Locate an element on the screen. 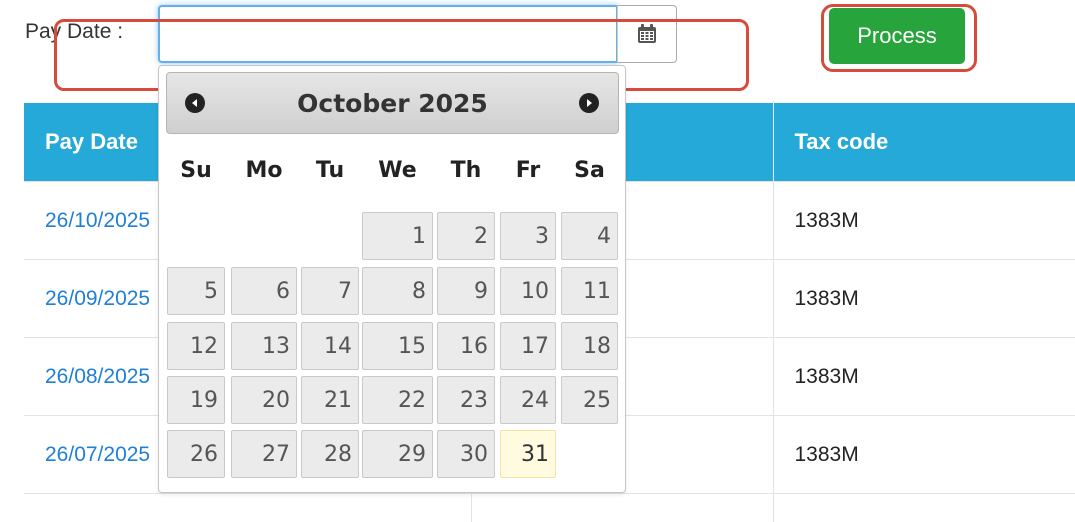  day-cell: 5 is located at coordinates (196, 291).